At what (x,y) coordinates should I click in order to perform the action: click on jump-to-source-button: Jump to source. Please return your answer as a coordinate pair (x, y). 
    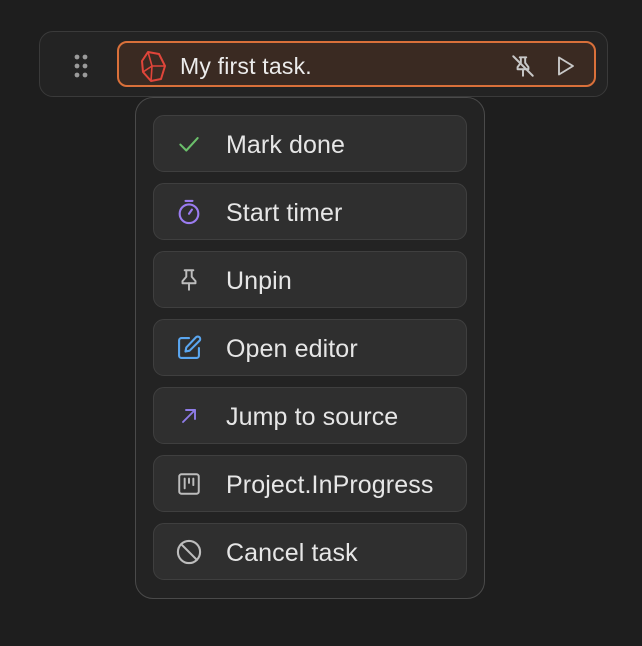
    Looking at the image, I should click on (310, 415).